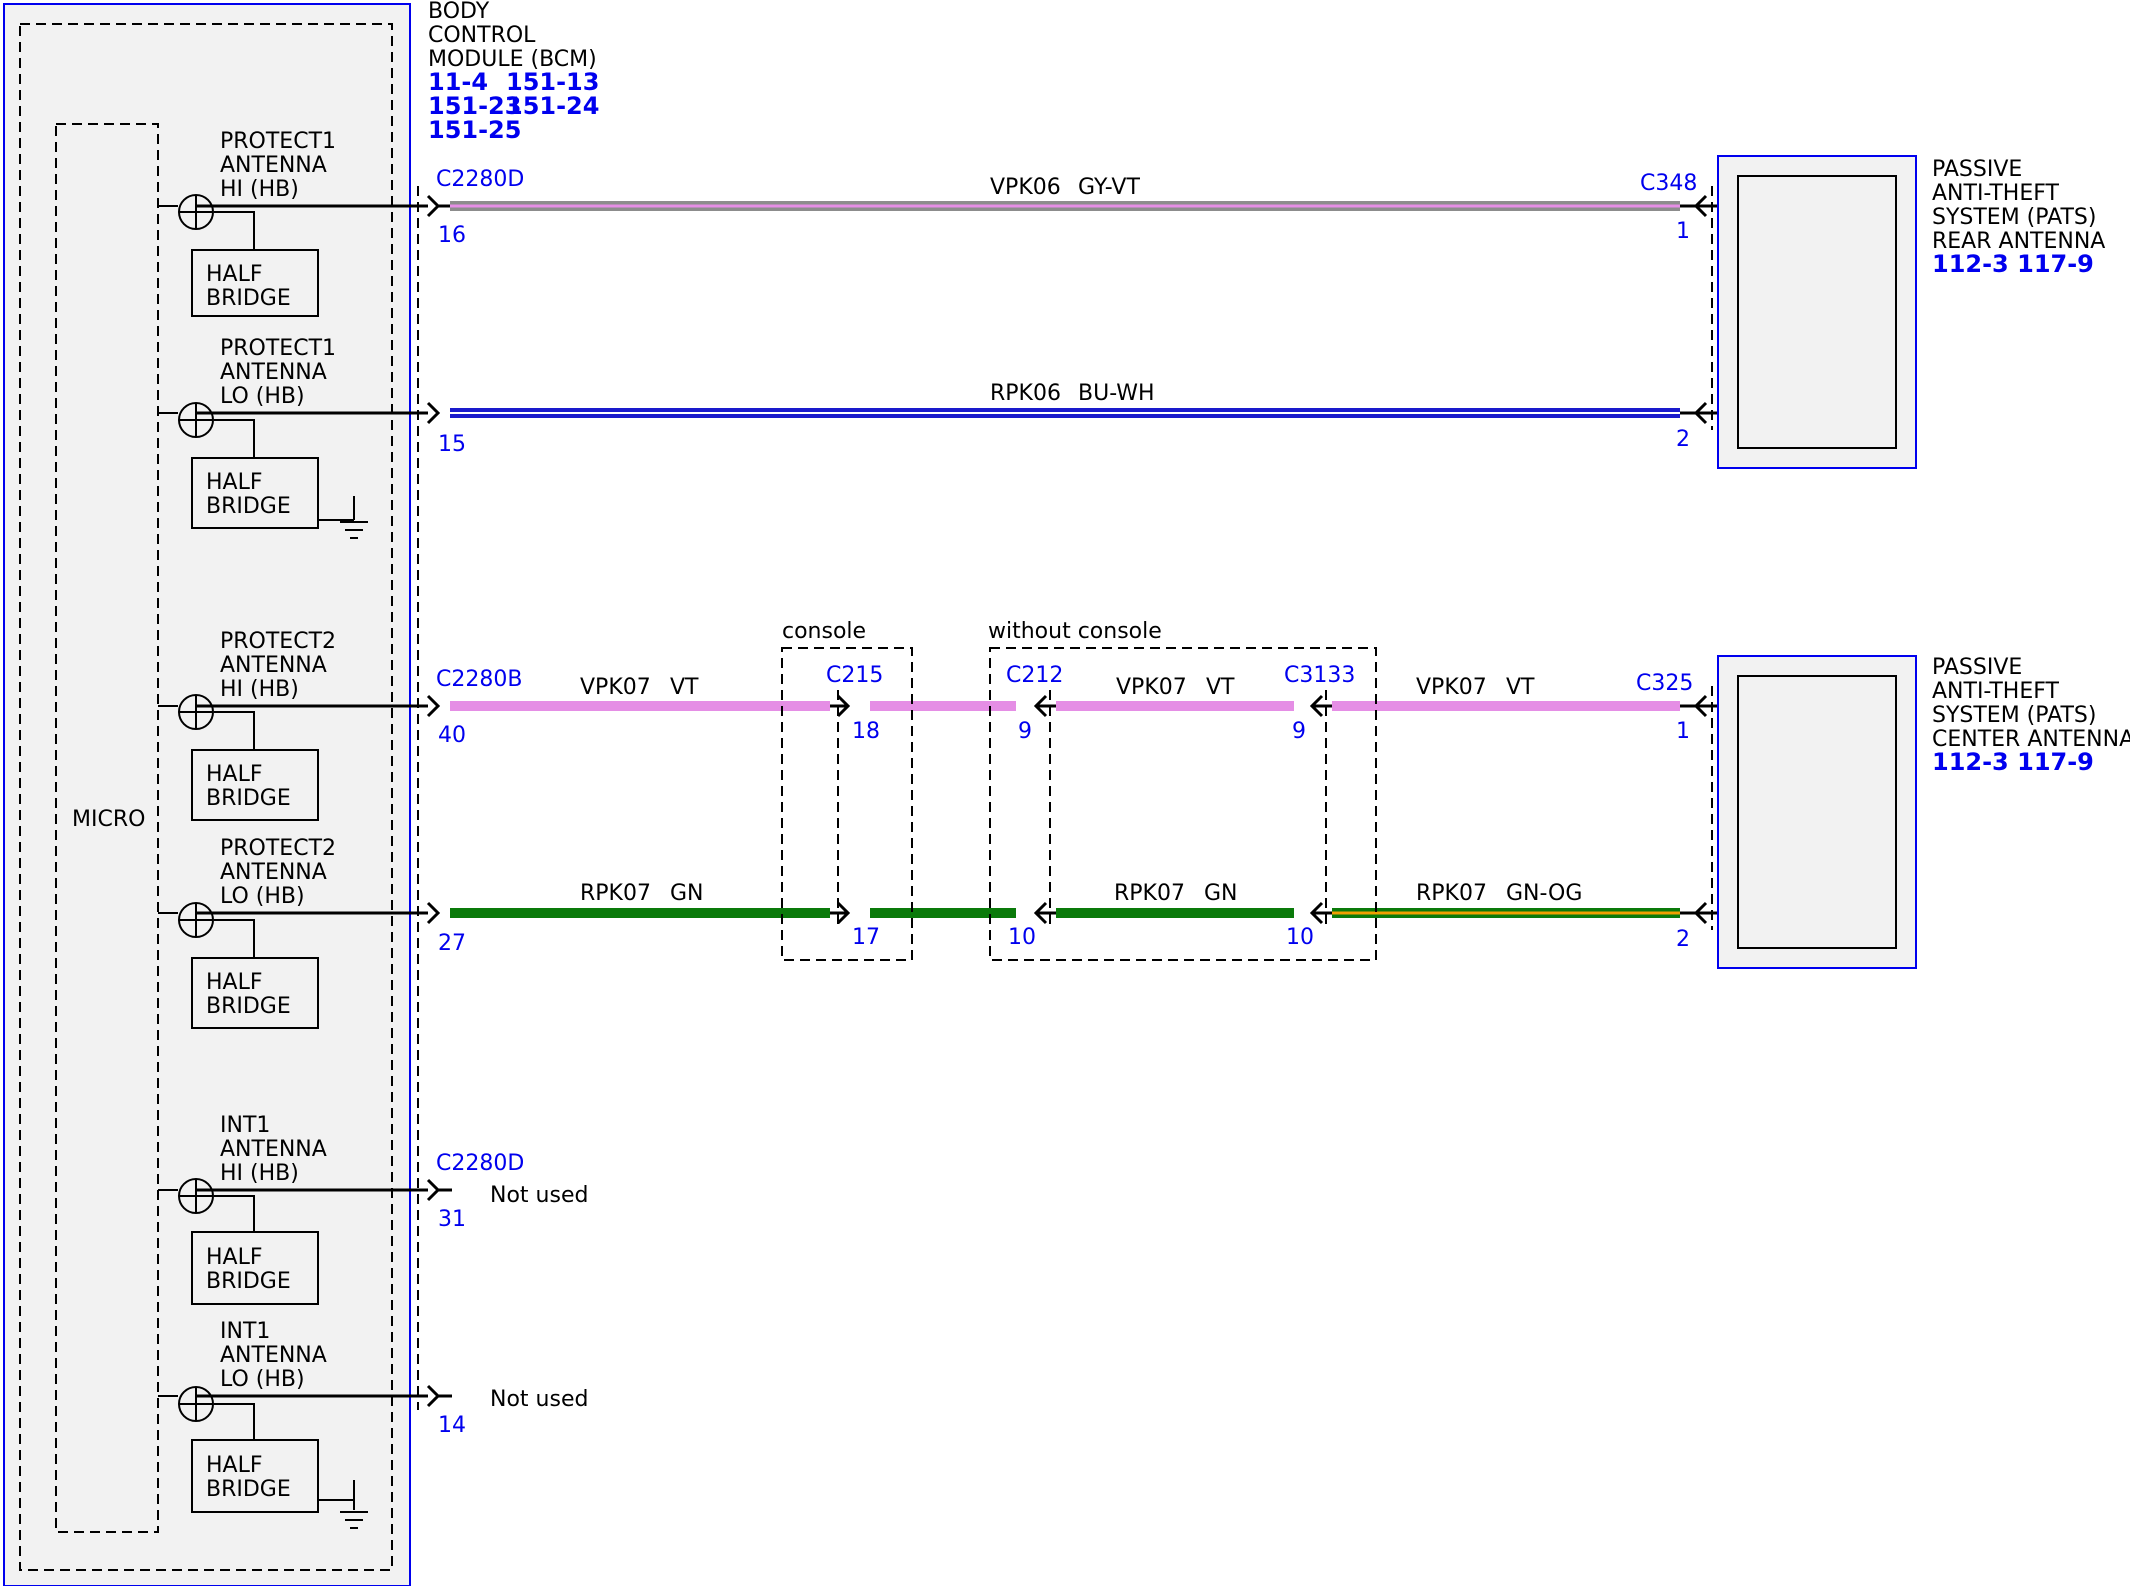 Image resolution: width=2130 pixels, height=1591 pixels. I want to click on connector-name: C2280B, so click(479, 679).